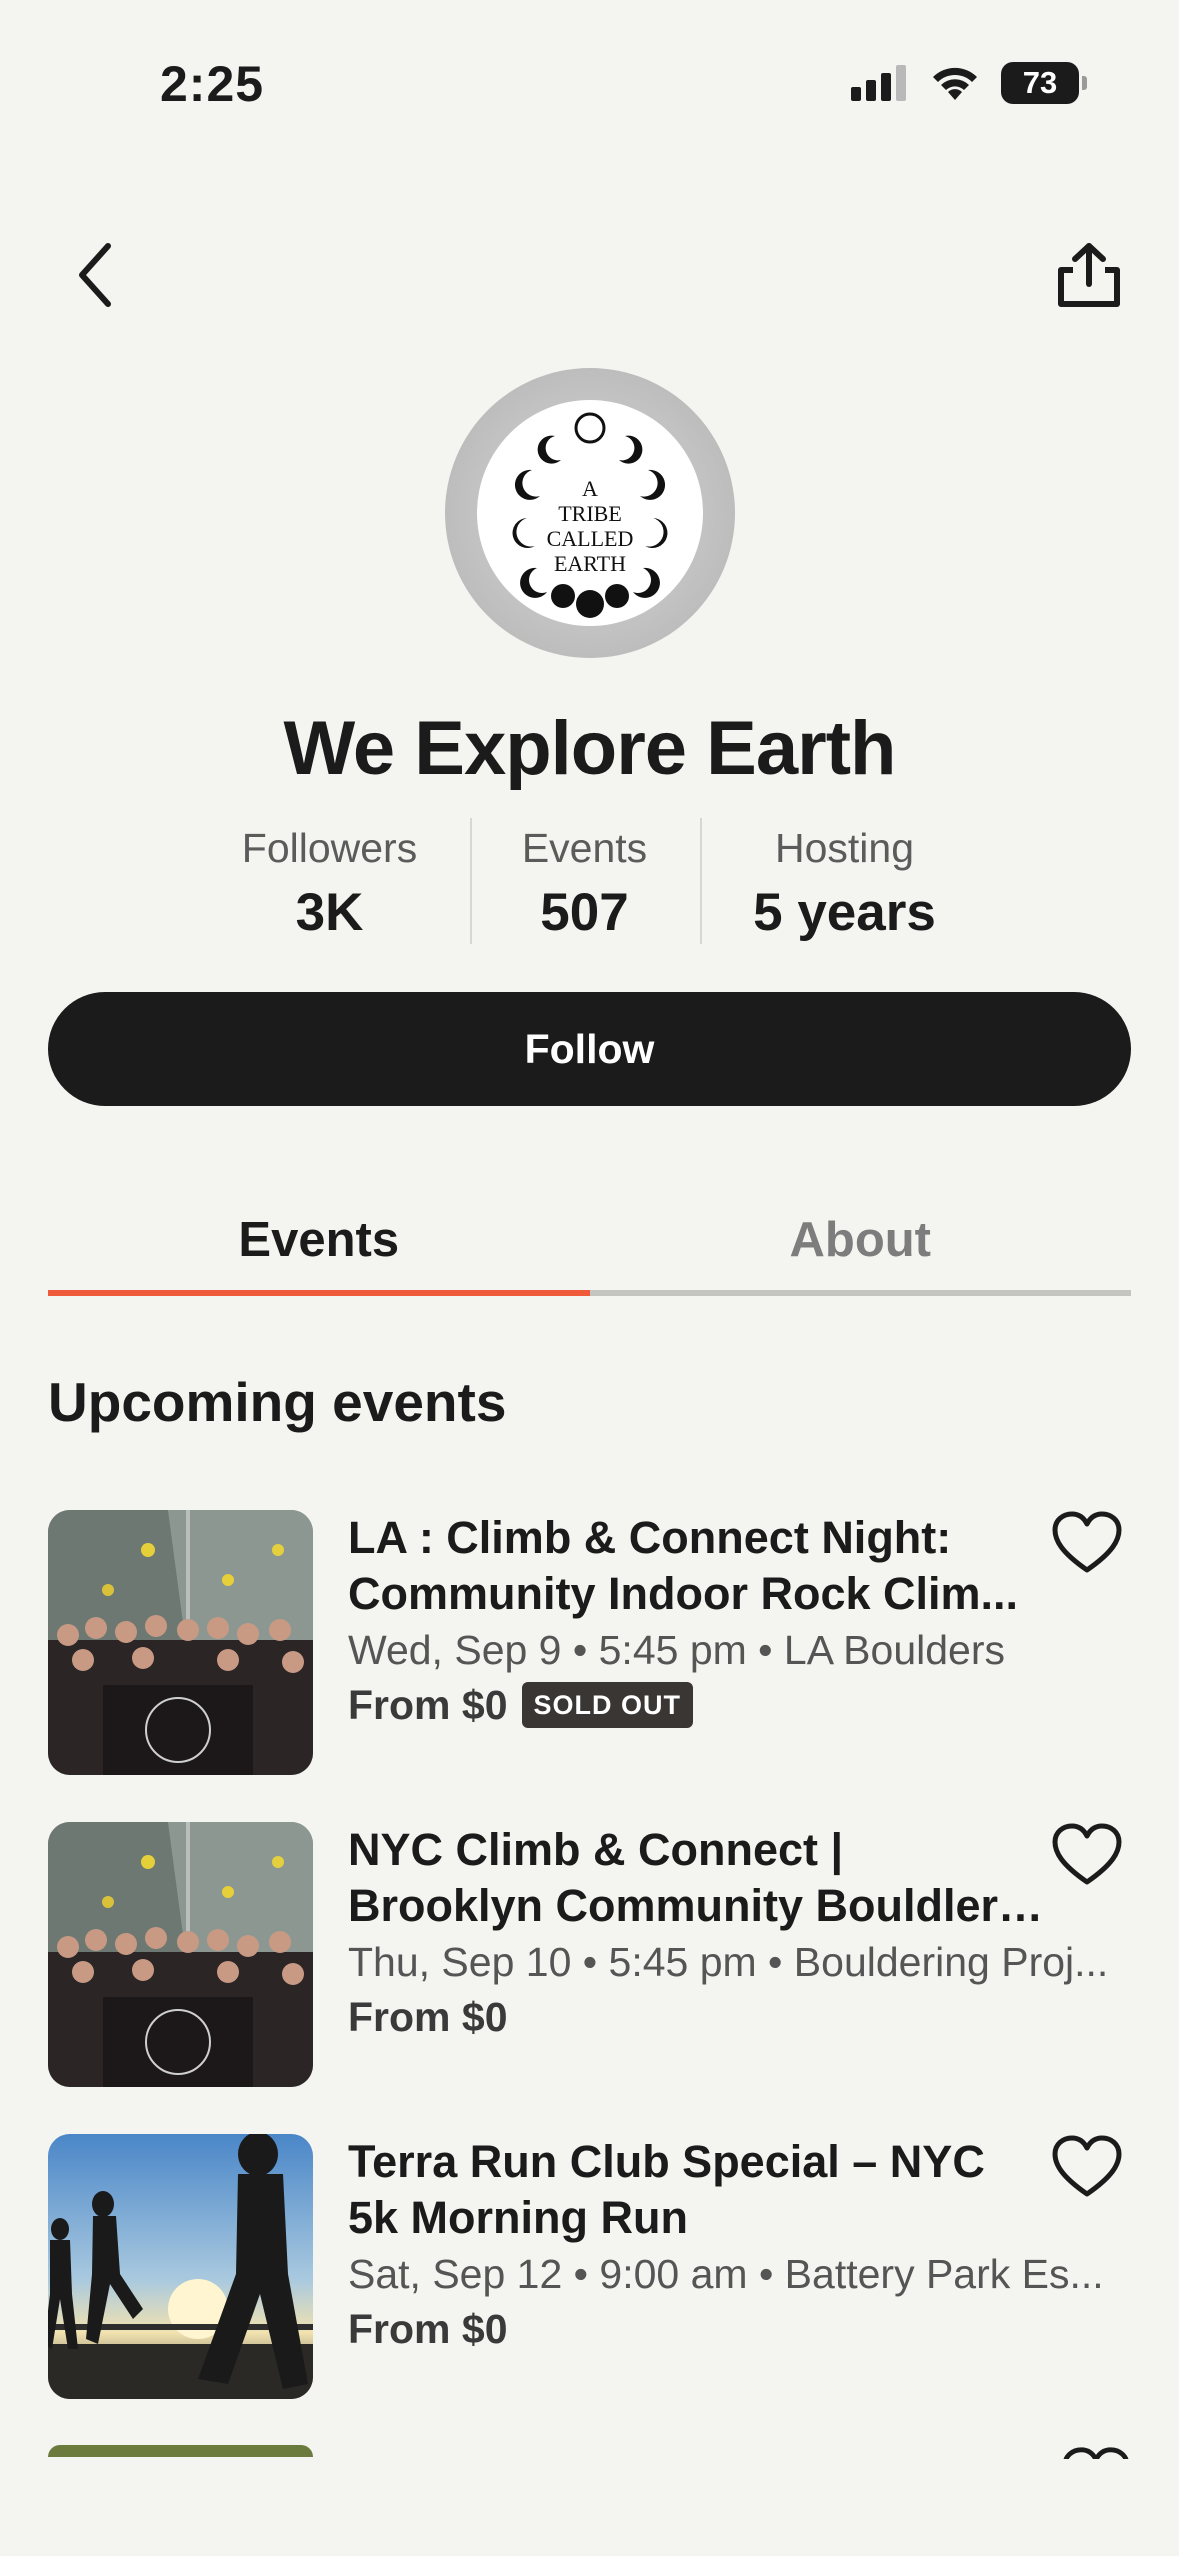 The image size is (1179, 2556). I want to click on logo-text-line1: A, so click(590, 488).